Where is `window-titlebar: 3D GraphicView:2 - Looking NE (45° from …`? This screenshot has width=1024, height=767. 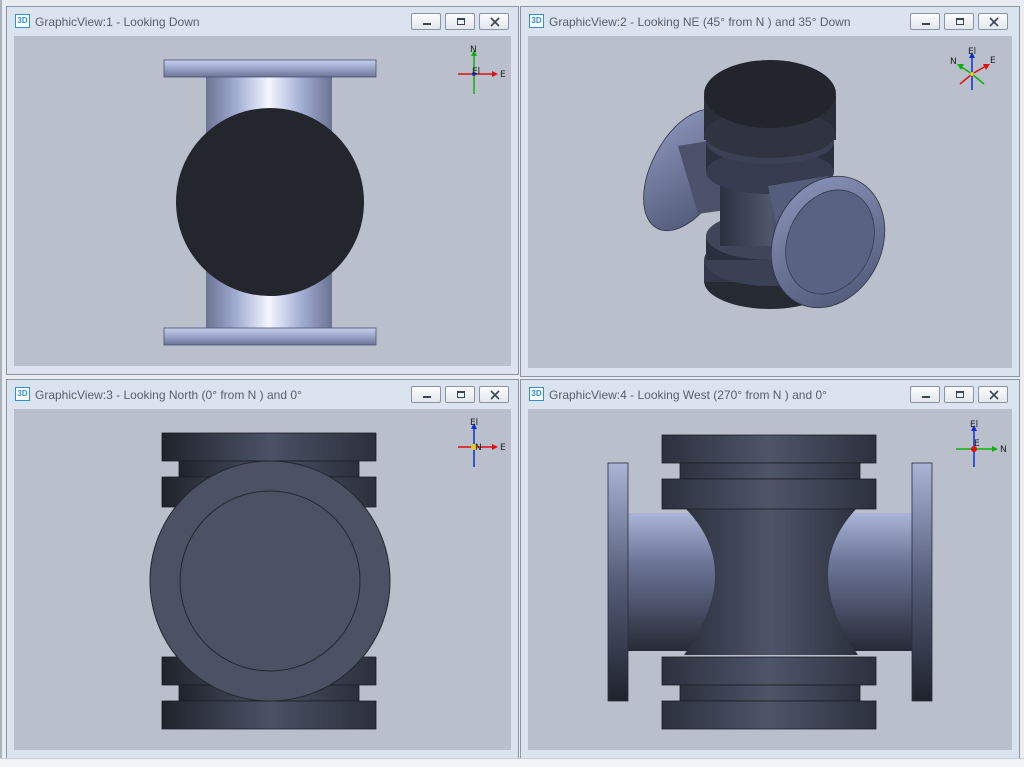 window-titlebar: 3D GraphicView:2 - Looking NE (45° from … is located at coordinates (770, 20).